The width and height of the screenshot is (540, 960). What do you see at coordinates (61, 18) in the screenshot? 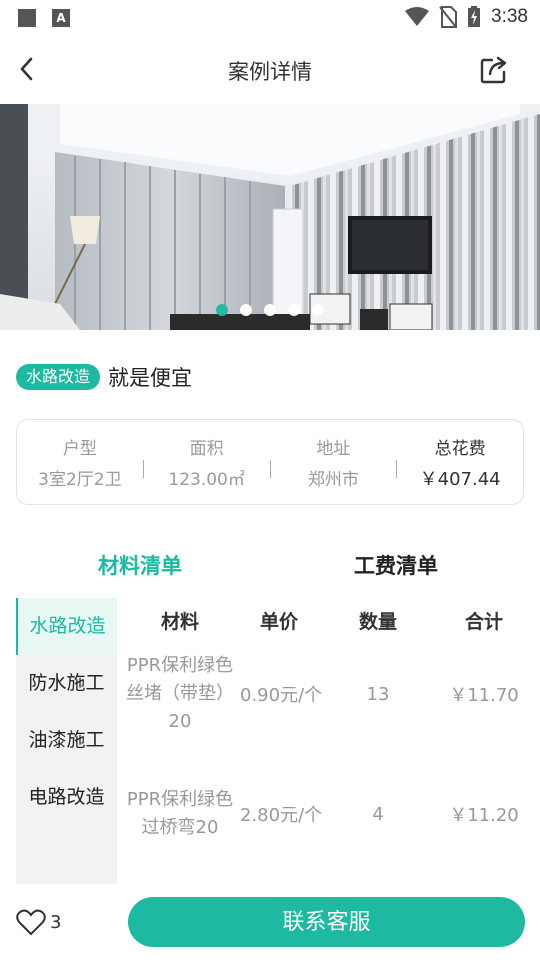
I see `notification-a-icon: A` at bounding box center [61, 18].